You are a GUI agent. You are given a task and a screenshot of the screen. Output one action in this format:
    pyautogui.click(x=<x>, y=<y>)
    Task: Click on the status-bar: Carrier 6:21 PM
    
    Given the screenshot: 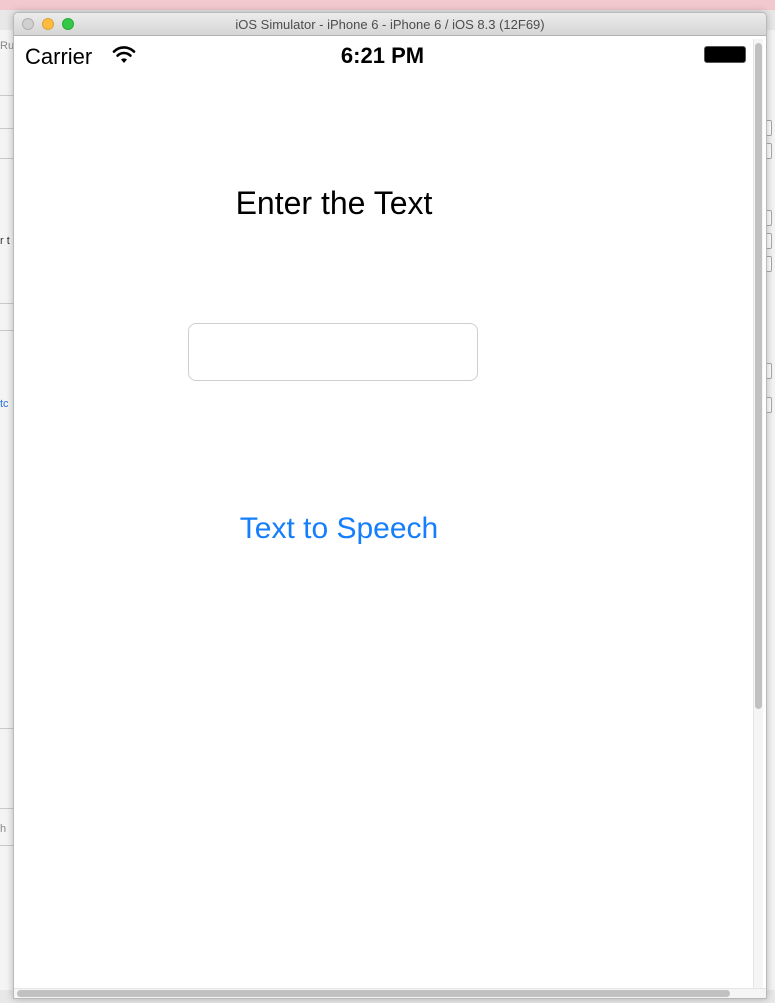 What is the action you would take?
    pyautogui.click(x=382, y=56)
    